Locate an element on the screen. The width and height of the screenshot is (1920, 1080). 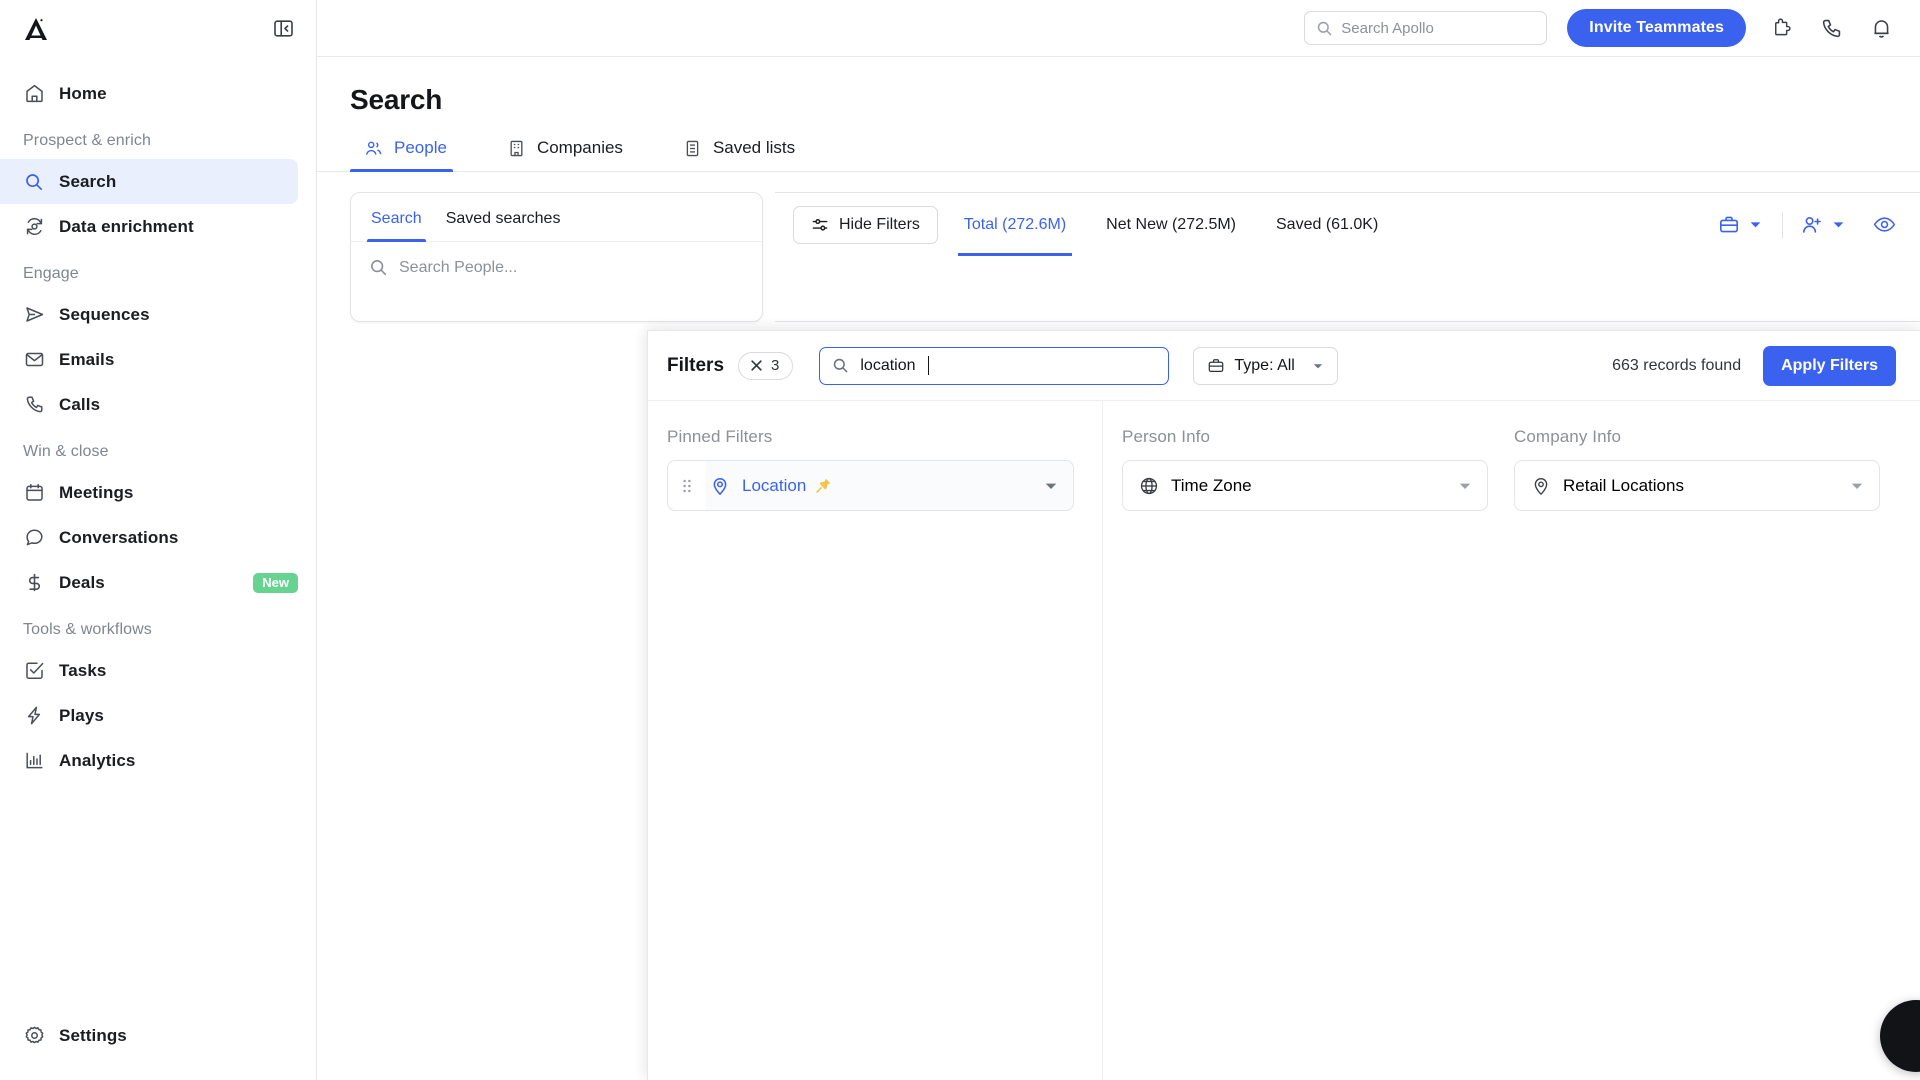
filter-item-retail-locations: Retail Locations is located at coordinates (1697, 485).